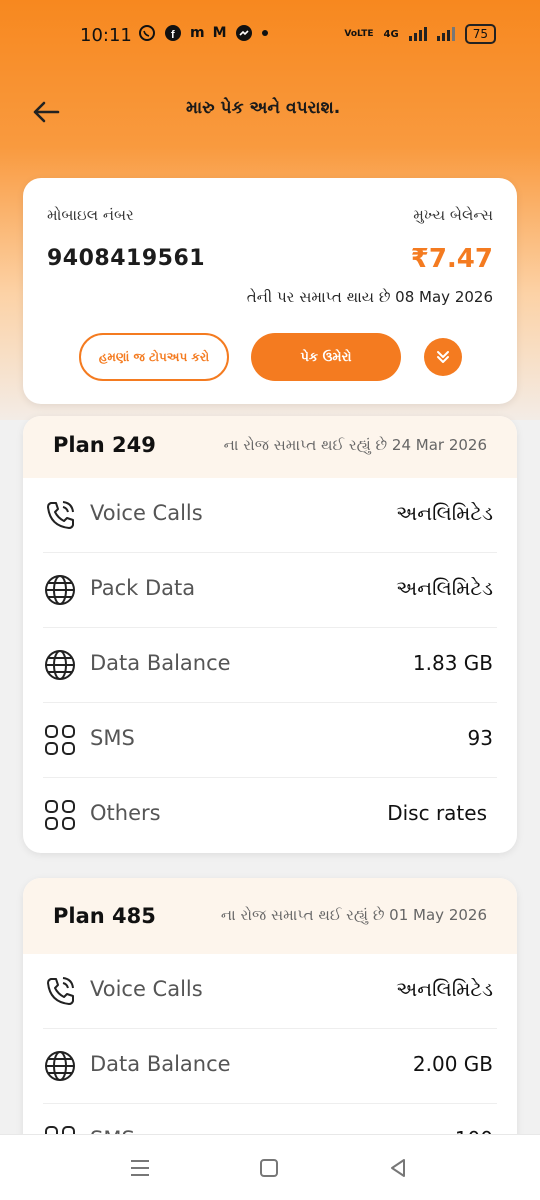 Image resolution: width=540 pixels, height=1200 pixels. What do you see at coordinates (264, 33) in the screenshot?
I see `dot-icon` at bounding box center [264, 33].